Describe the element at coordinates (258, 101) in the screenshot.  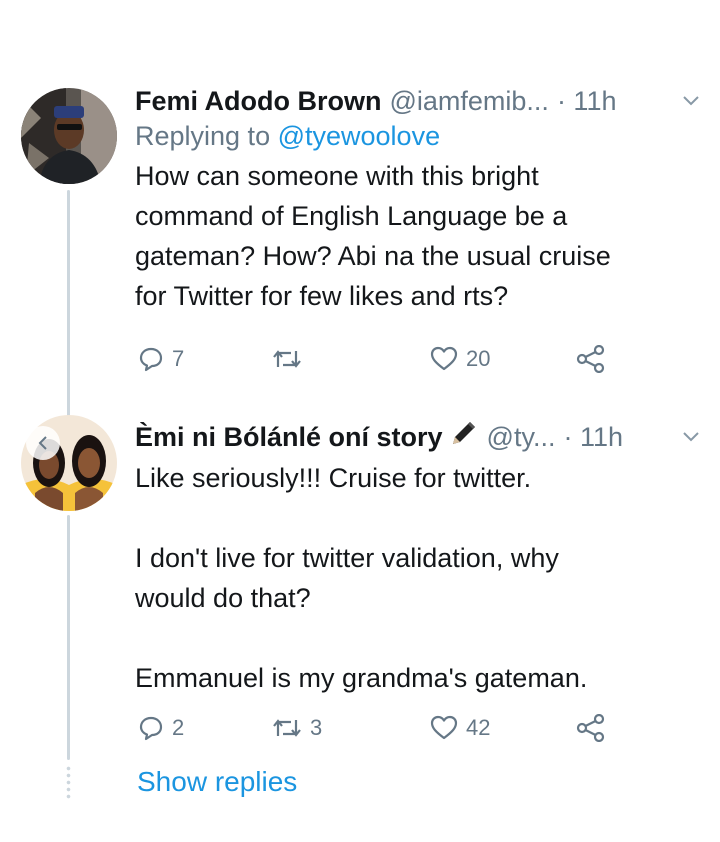
I see `user-name: Femi Adodo Brown` at that location.